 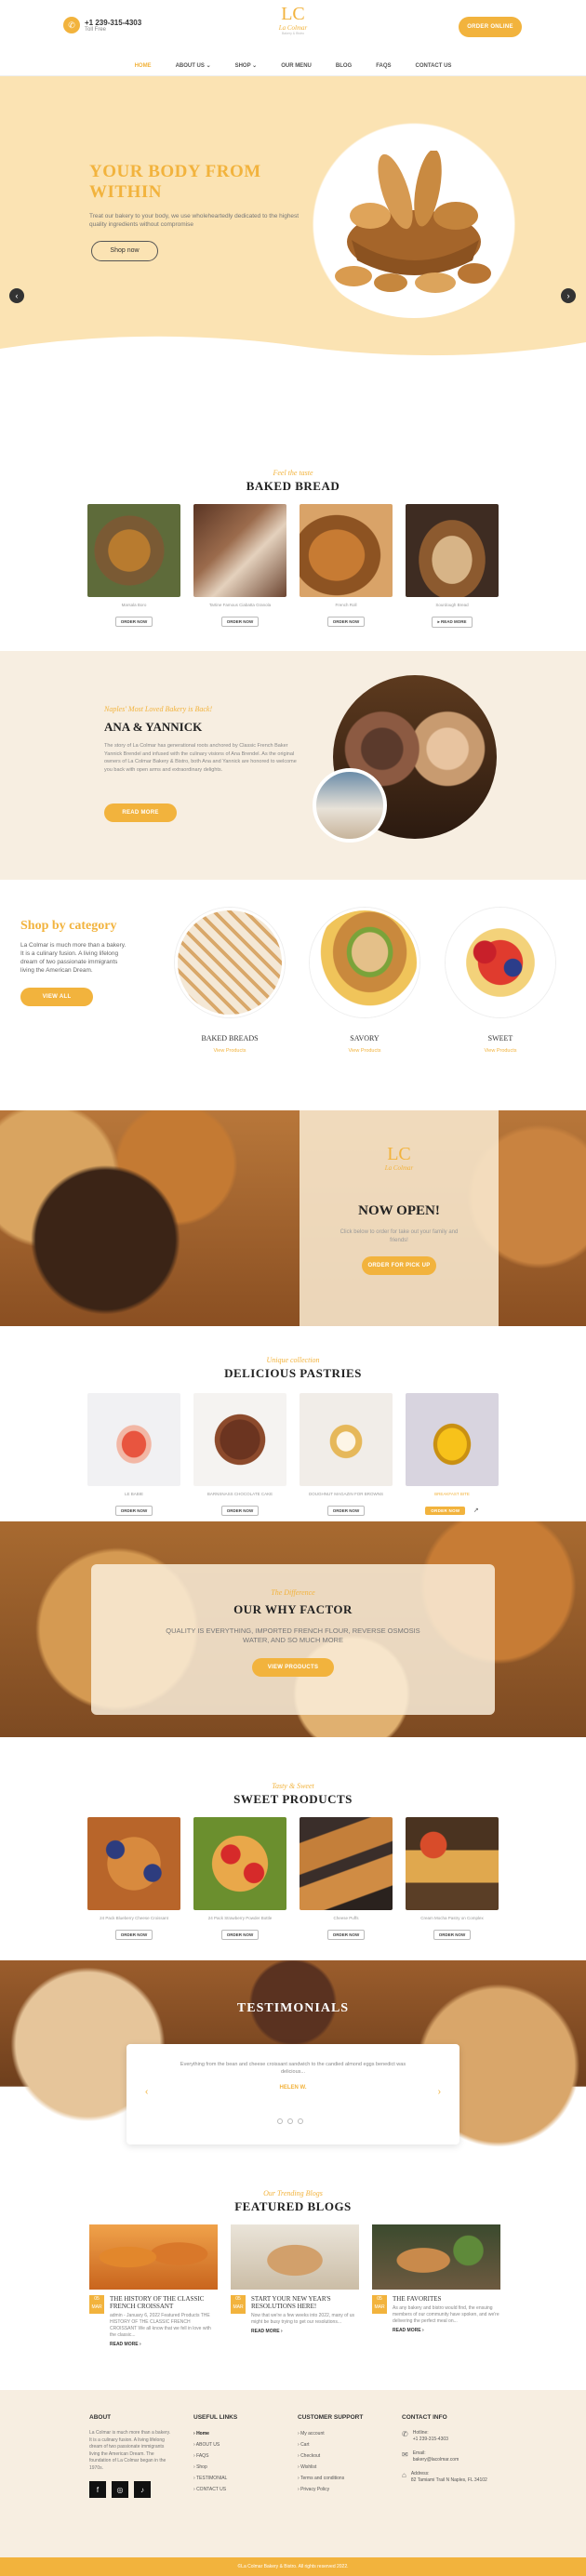 I want to click on read-more-button: READ MORE, so click(x=140, y=812).